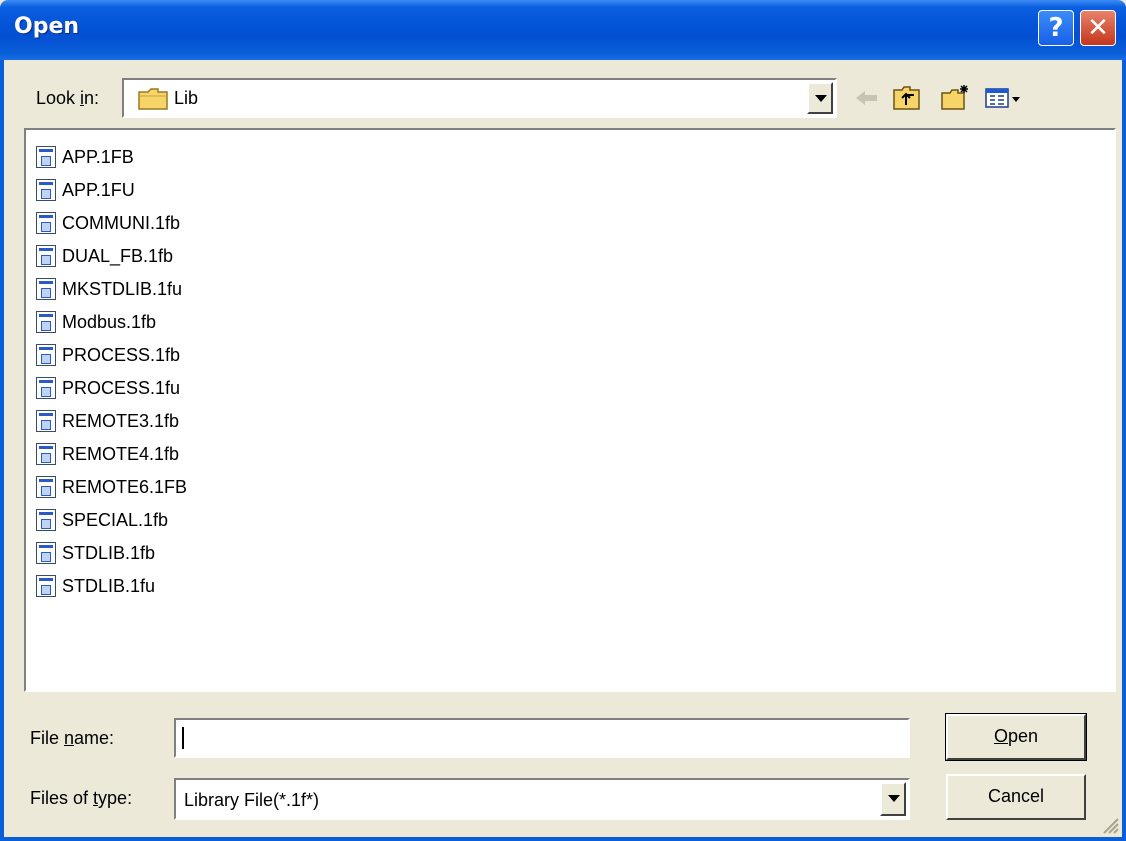  What do you see at coordinates (186, 98) in the screenshot?
I see `look-in-value: Lib` at bounding box center [186, 98].